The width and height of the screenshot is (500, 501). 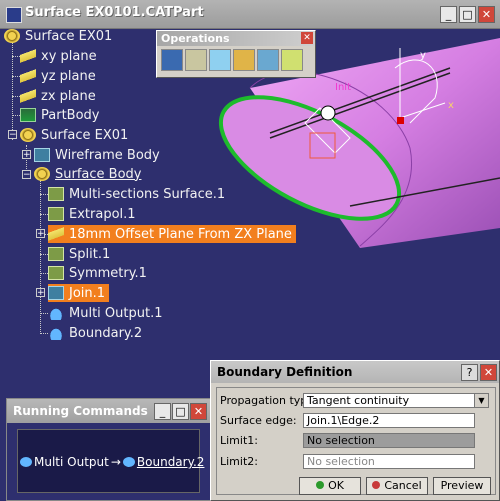 I want to click on cancel-button: Cancel, so click(x=397, y=486).